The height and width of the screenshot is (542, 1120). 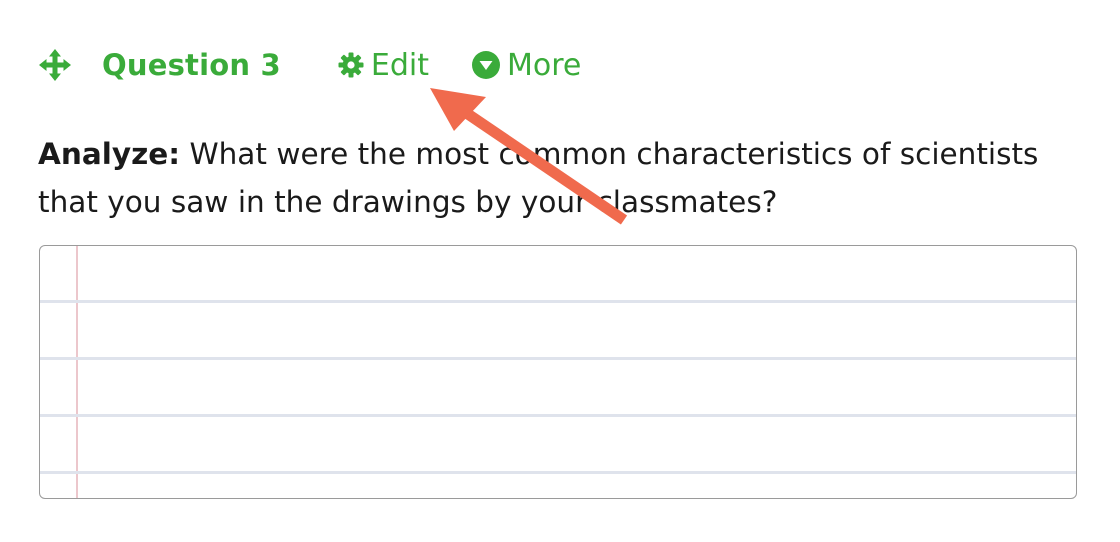 What do you see at coordinates (77, 372) in the screenshot?
I see `notebook-margin-line` at bounding box center [77, 372].